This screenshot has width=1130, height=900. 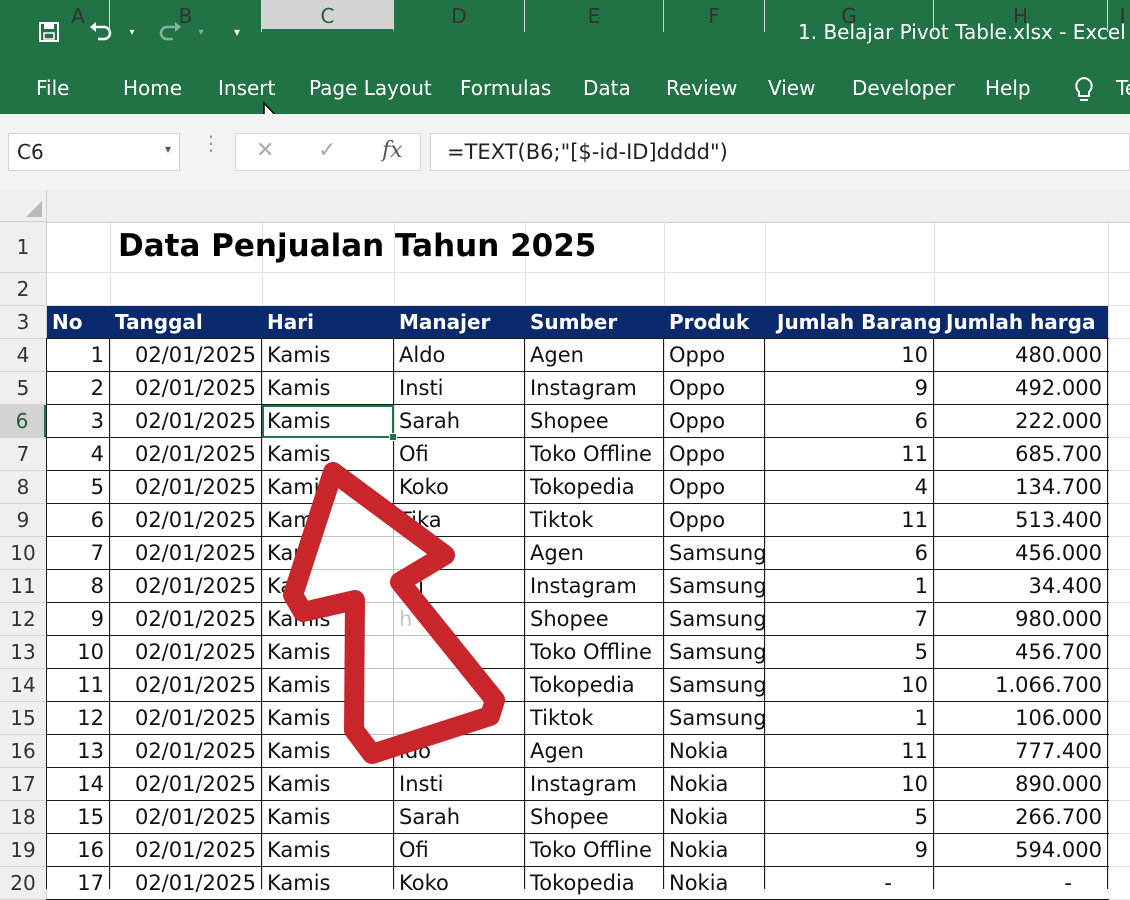 What do you see at coordinates (78, 784) in the screenshot?
I see `table-cell: 14` at bounding box center [78, 784].